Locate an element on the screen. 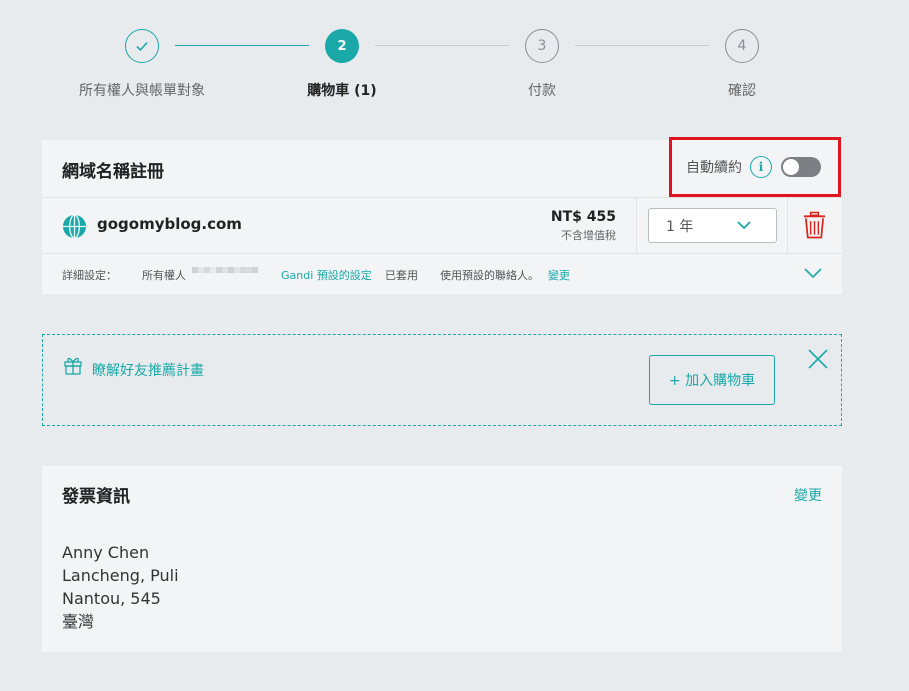 The width and height of the screenshot is (909, 691). applied-text: 已套用 is located at coordinates (401, 275).